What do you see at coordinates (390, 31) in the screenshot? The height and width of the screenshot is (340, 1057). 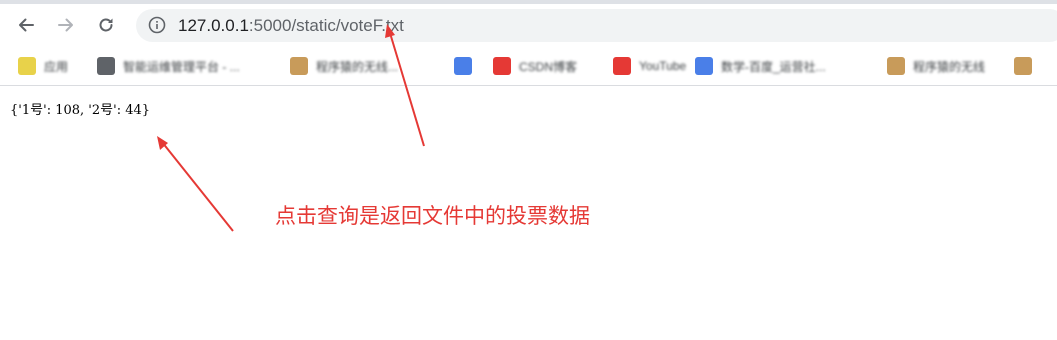 I see `annotation-arrowhead-url` at bounding box center [390, 31].